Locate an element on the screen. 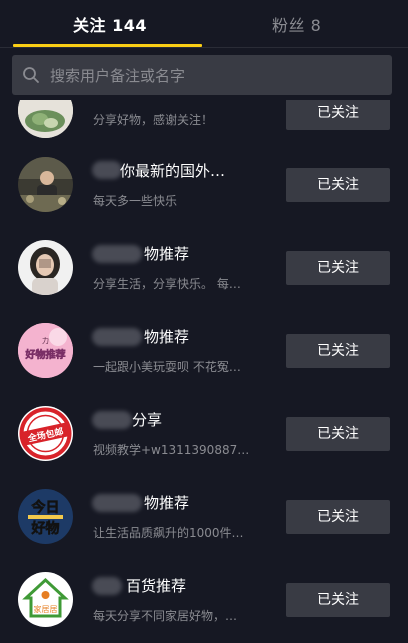 The height and width of the screenshot is (643, 408). svg-text: 力 is located at coordinates (45, 340).